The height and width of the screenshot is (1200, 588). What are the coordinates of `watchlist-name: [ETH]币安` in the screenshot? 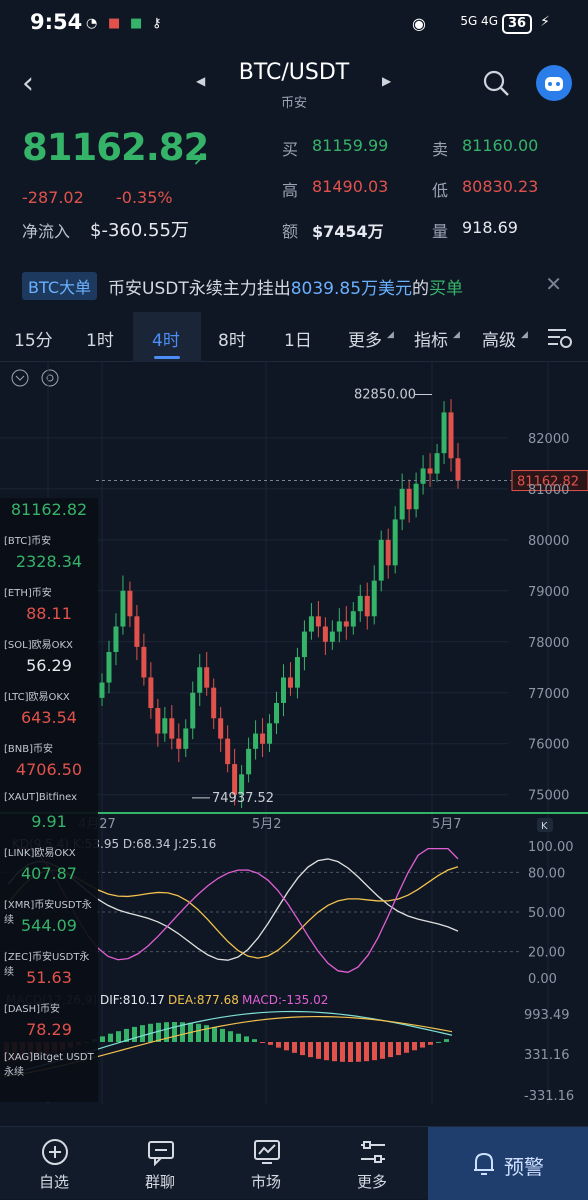 It's located at (28, 593).